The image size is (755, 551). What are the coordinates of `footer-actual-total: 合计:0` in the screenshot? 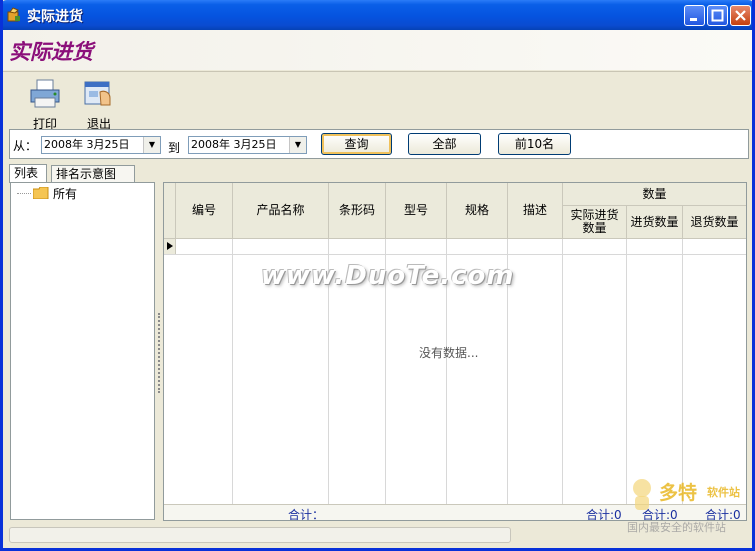 It's located at (604, 514).